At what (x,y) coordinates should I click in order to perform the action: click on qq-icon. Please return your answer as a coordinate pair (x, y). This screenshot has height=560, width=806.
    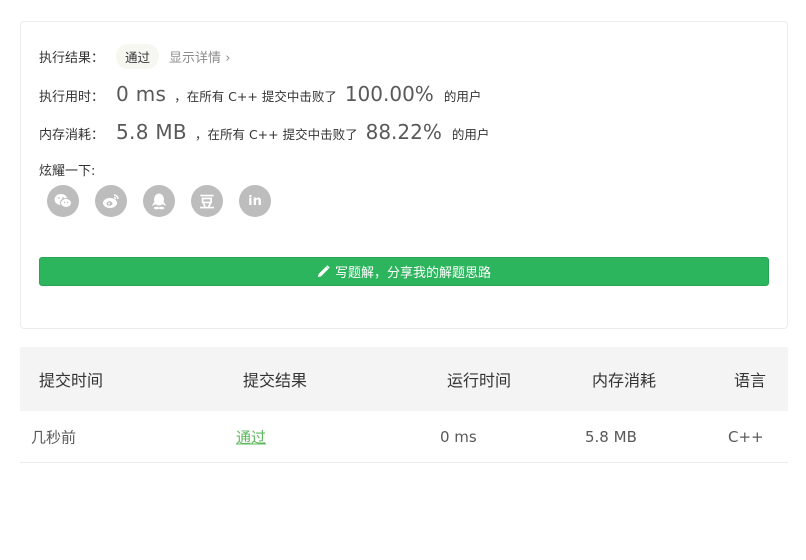
    Looking at the image, I should click on (159, 201).